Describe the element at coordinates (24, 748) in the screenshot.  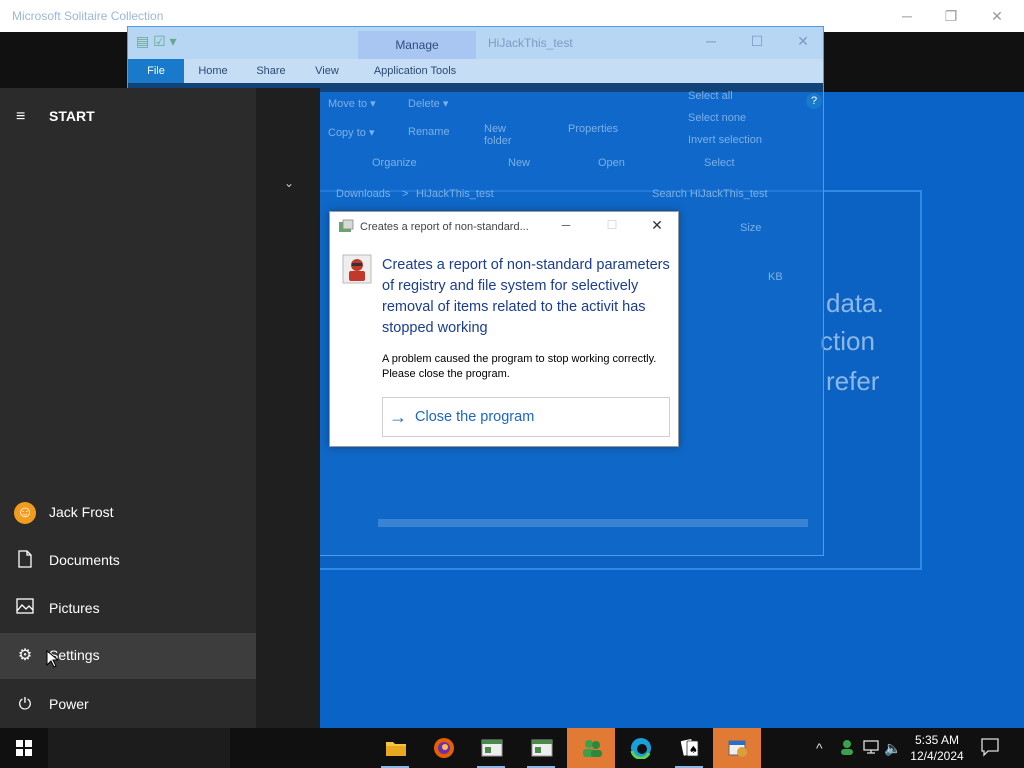
I see `start-button` at that location.